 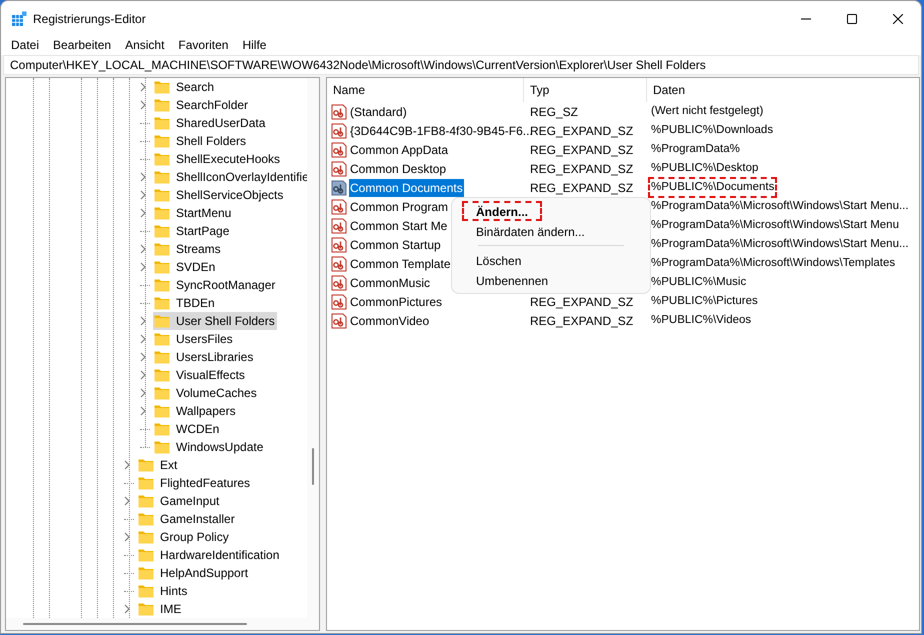 What do you see at coordinates (705, 168) in the screenshot?
I see `value-data: %PUBLIC%\Desktop` at bounding box center [705, 168].